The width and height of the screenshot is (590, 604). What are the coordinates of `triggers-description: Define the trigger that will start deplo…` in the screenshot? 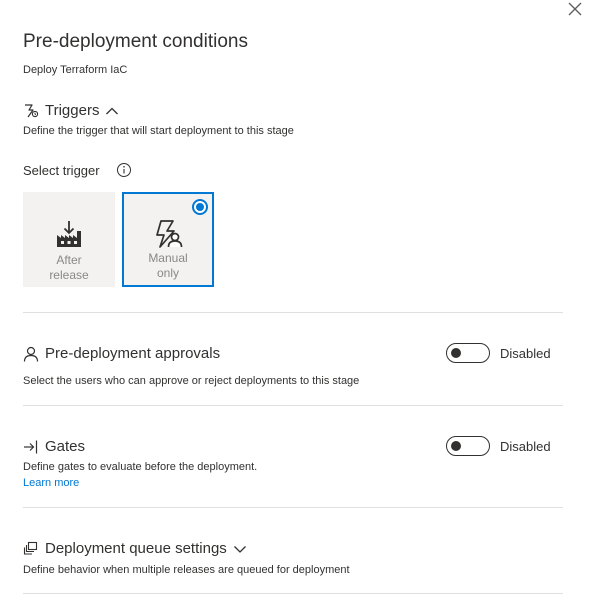 It's located at (158, 131).